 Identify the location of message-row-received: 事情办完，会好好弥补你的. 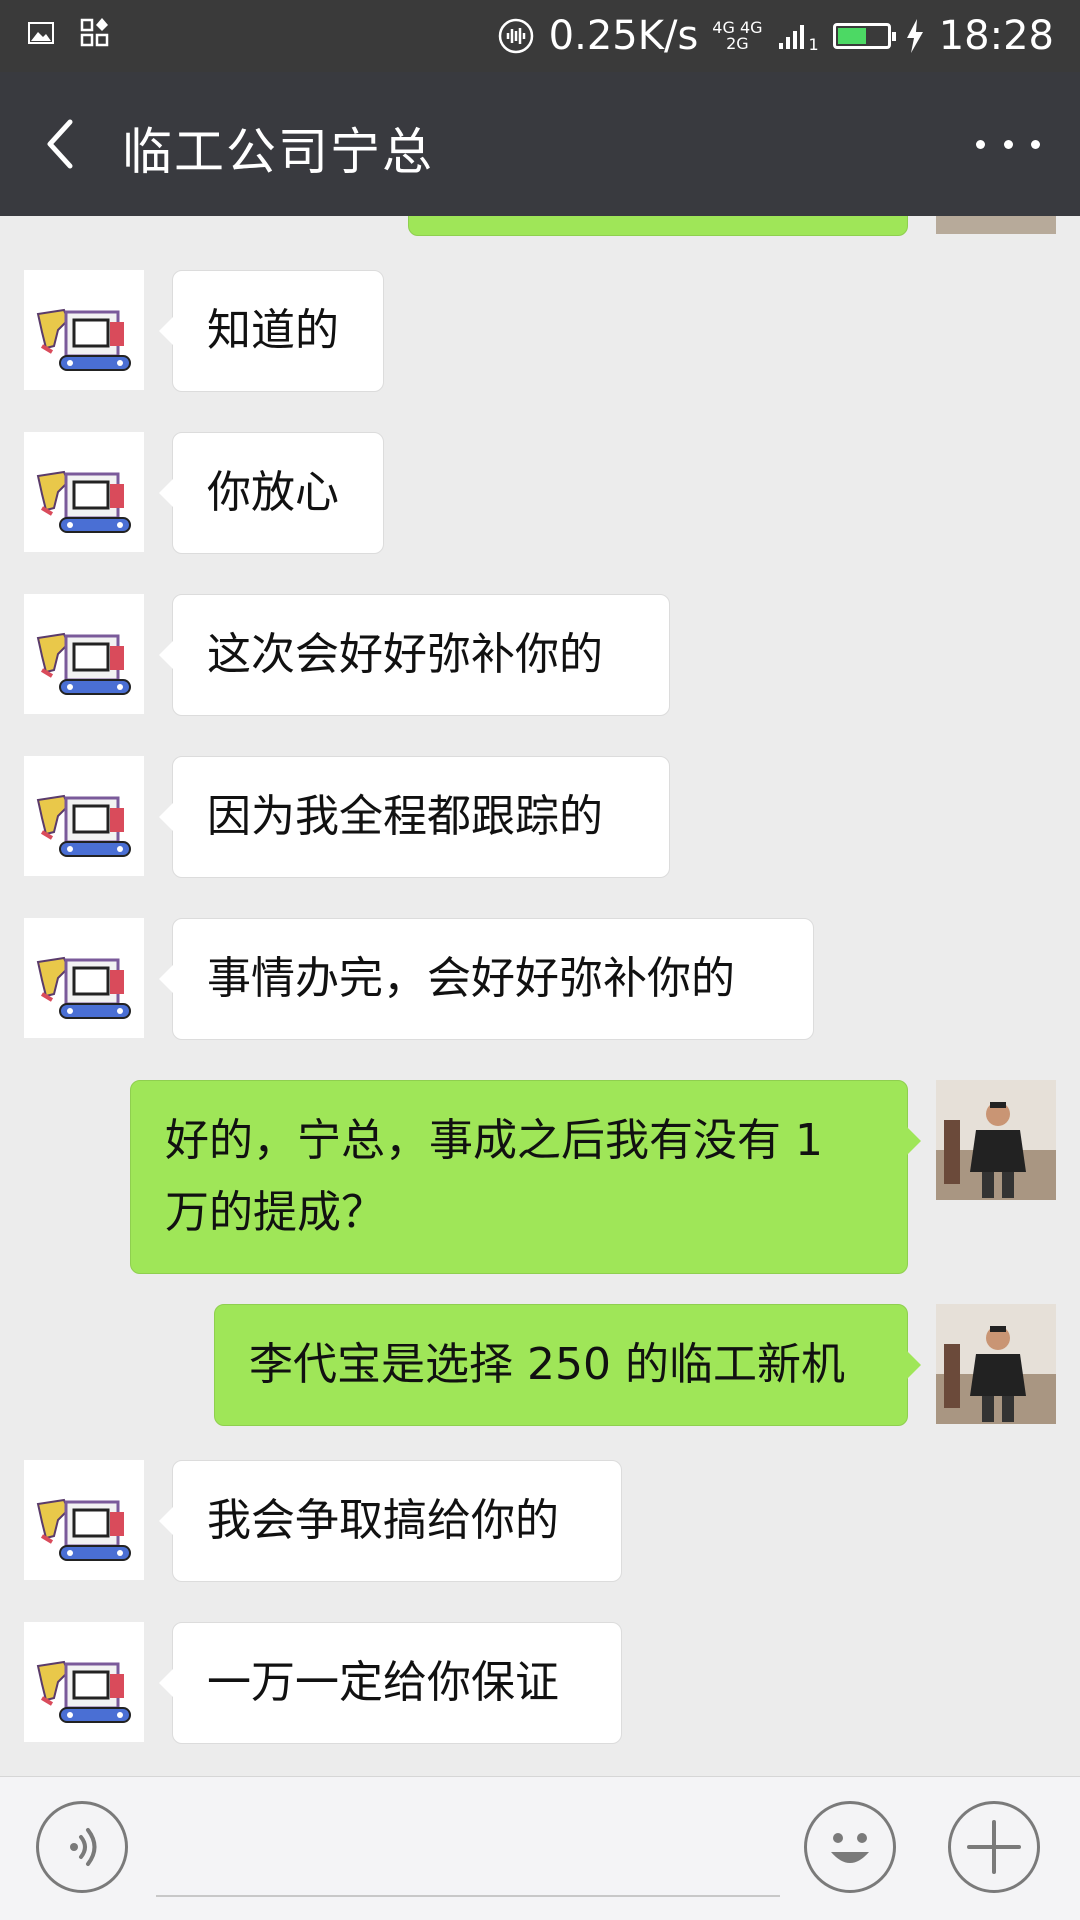
(540, 979).